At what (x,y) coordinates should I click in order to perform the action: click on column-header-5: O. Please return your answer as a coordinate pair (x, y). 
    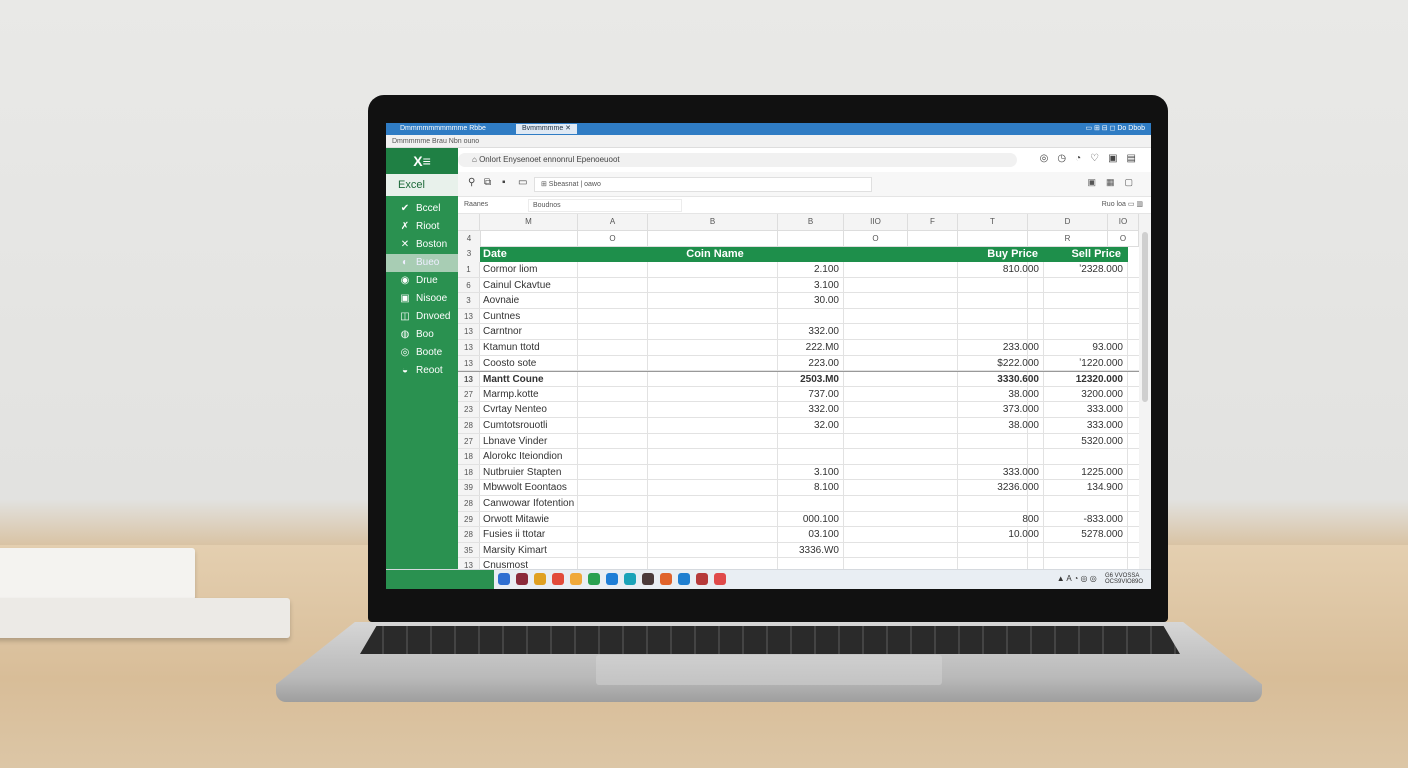
    Looking at the image, I should click on (876, 238).